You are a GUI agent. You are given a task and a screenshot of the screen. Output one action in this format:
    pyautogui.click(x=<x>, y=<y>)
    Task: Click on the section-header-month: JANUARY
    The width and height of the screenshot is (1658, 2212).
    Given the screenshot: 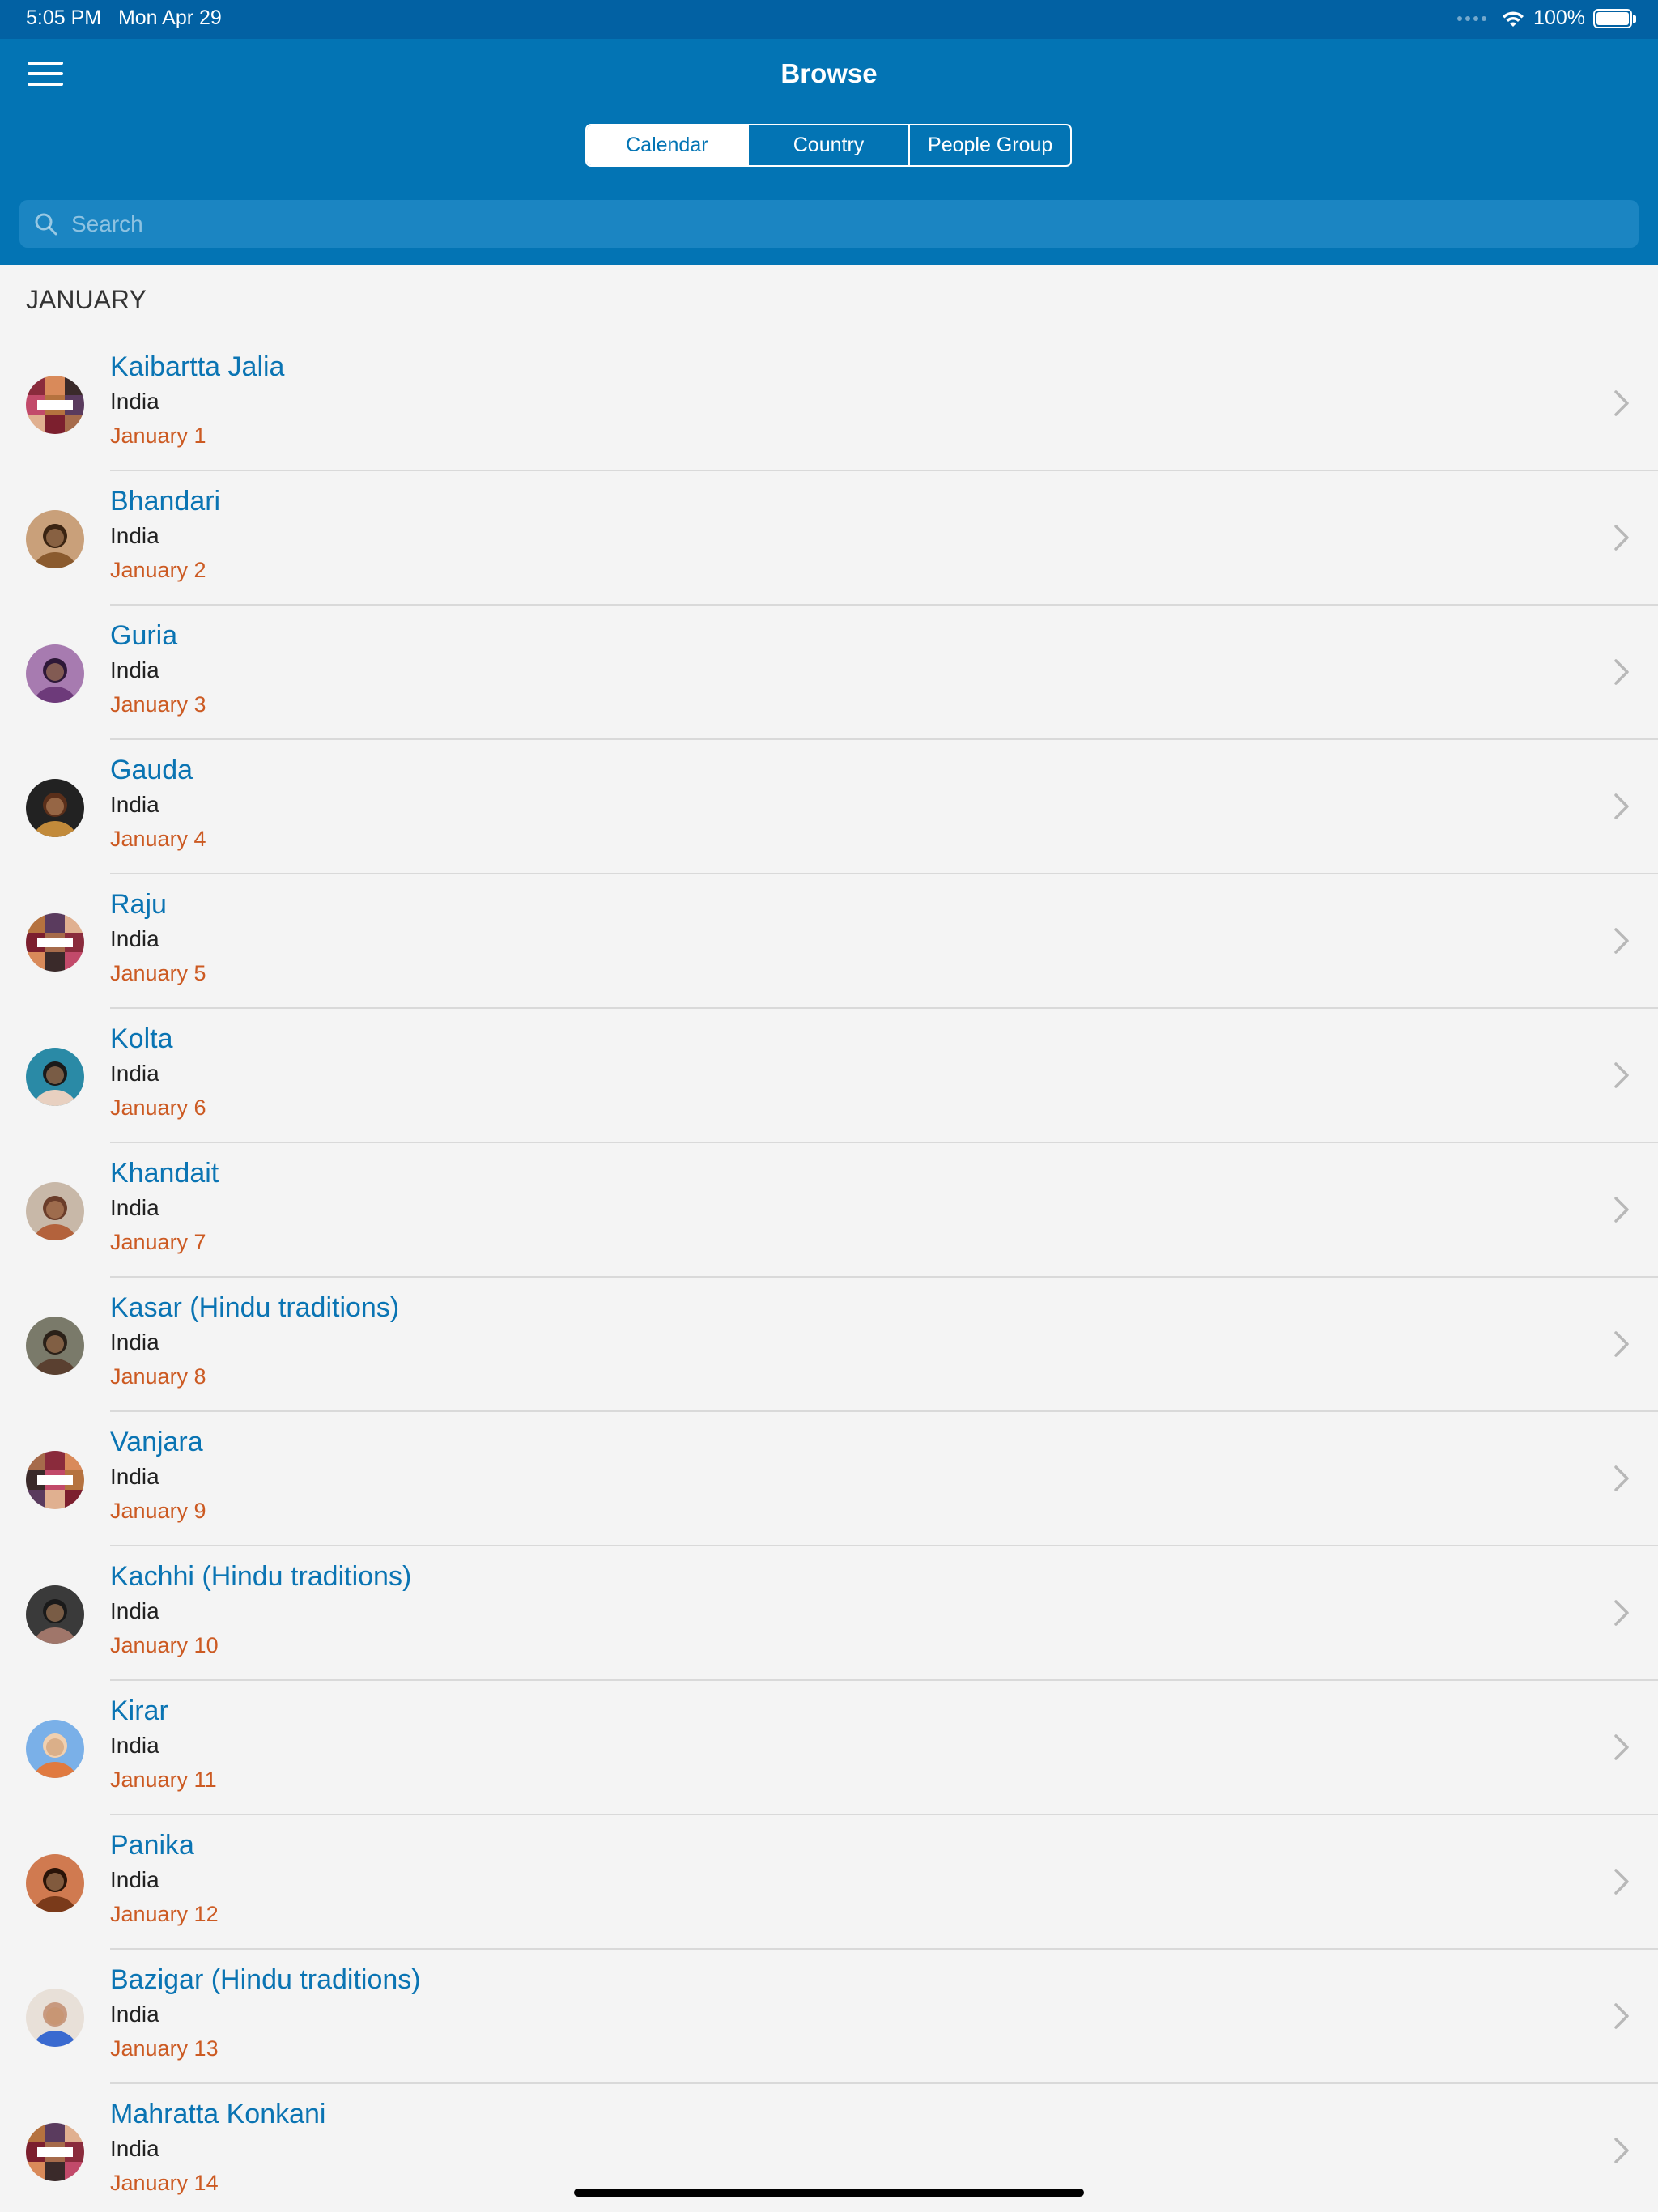 What is the action you would take?
    pyautogui.click(x=86, y=299)
    